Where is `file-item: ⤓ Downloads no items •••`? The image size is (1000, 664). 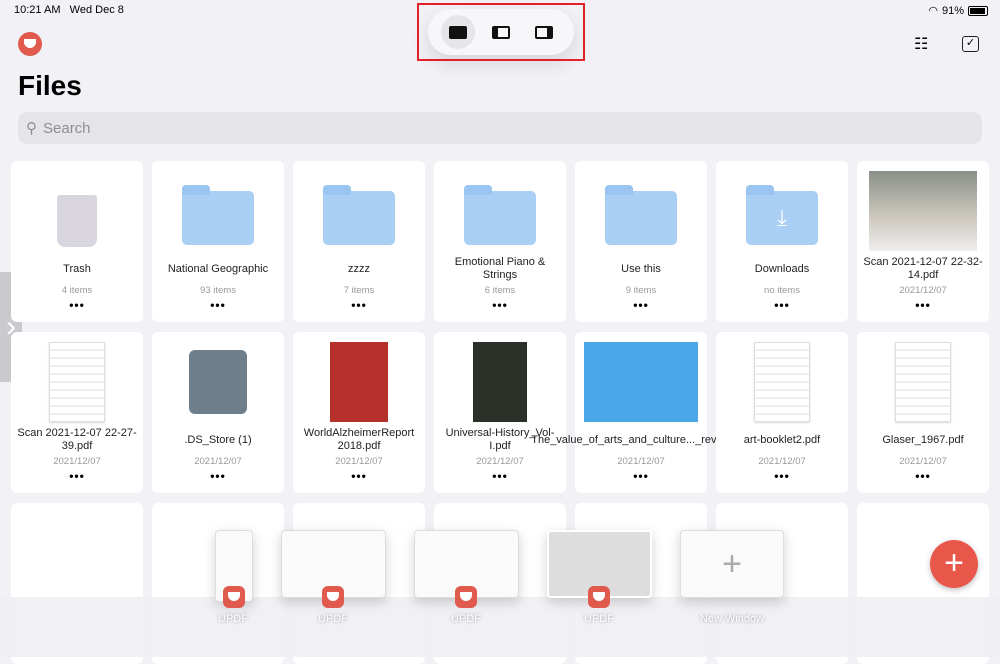
file-item: ⤓ Downloads no items ••• is located at coordinates (782, 241).